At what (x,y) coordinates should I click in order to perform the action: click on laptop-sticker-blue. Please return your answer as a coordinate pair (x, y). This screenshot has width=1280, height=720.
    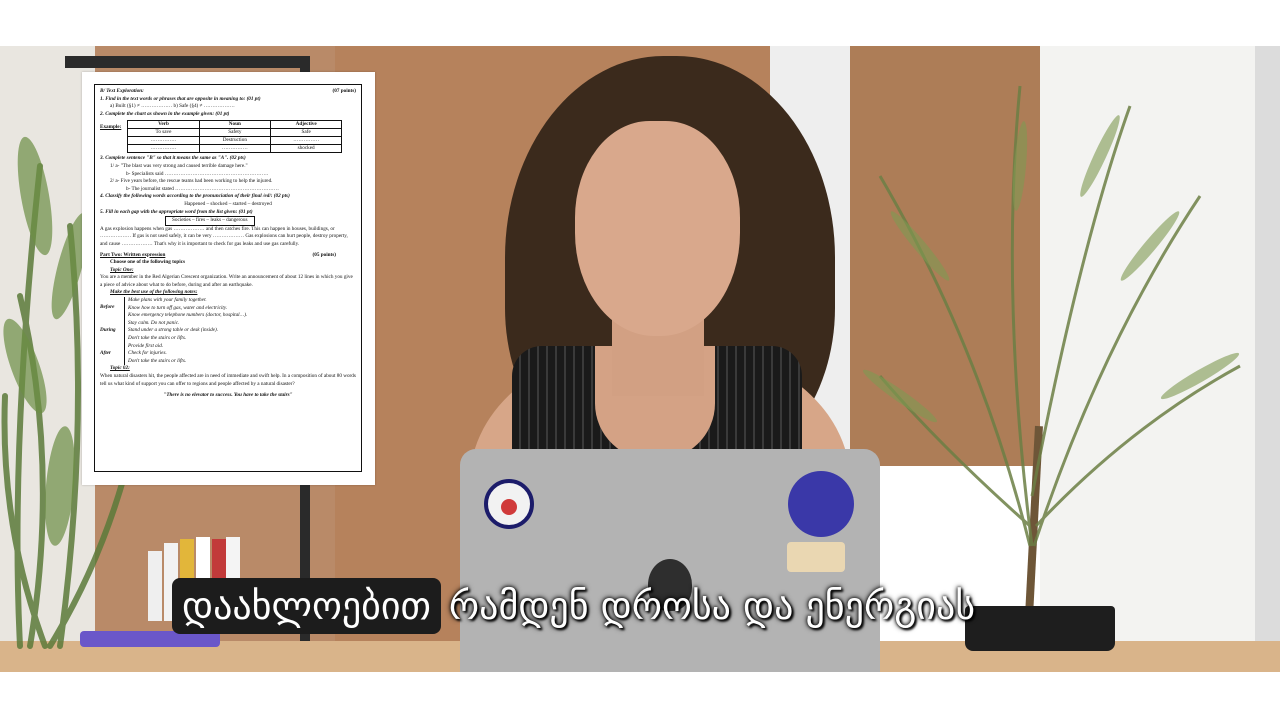
    Looking at the image, I should click on (821, 504).